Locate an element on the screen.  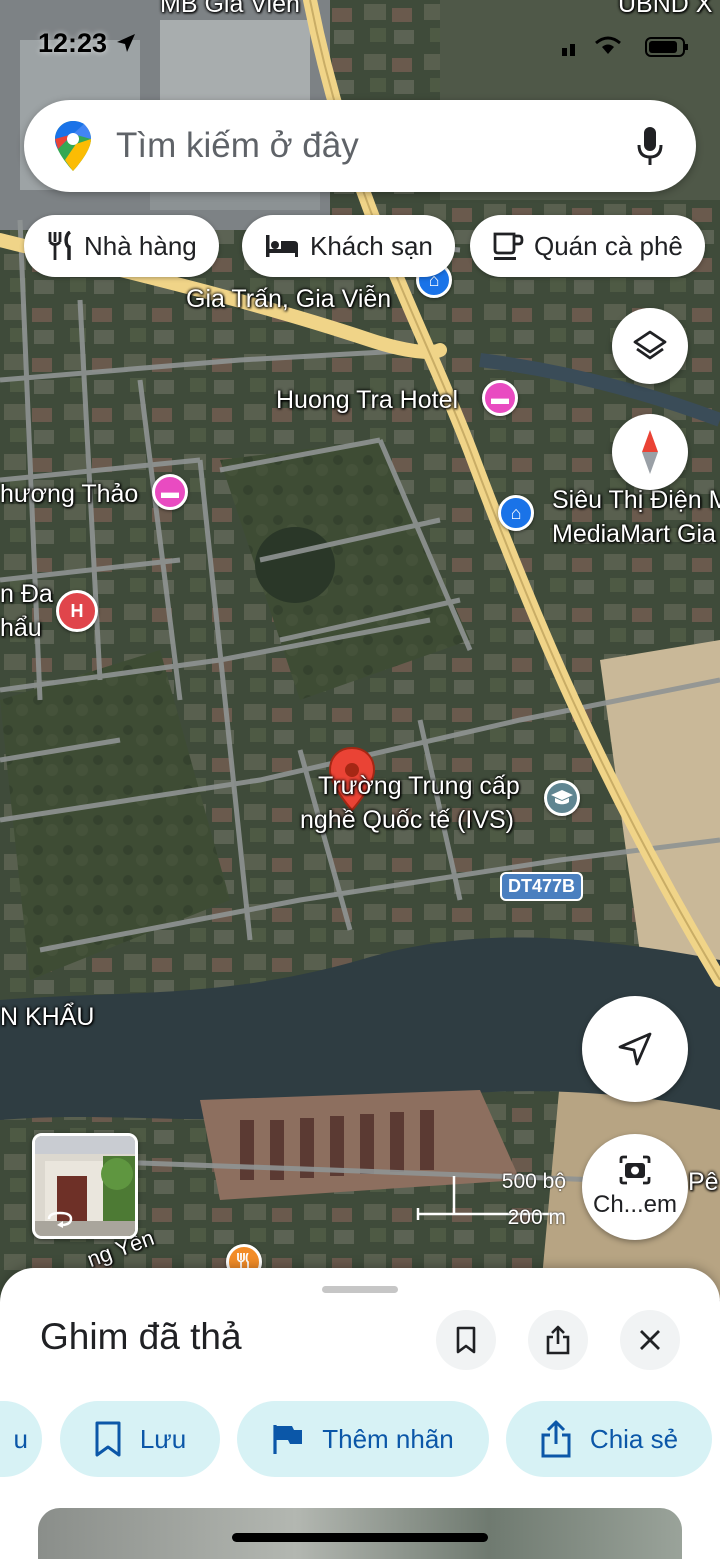
navigation-arrow-icon is located at coordinates (635, 1049).